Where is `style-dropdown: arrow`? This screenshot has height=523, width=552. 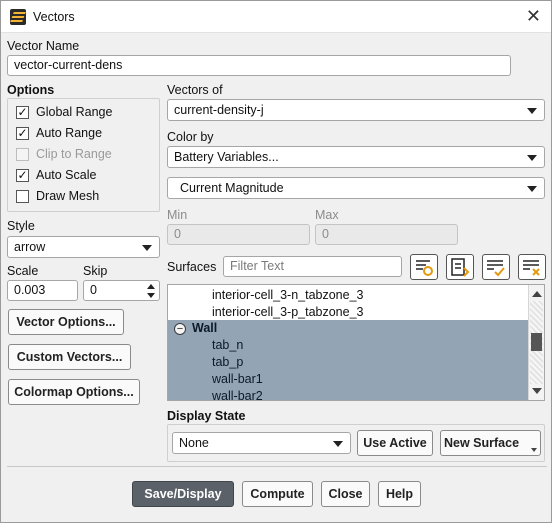 style-dropdown: arrow is located at coordinates (83, 247).